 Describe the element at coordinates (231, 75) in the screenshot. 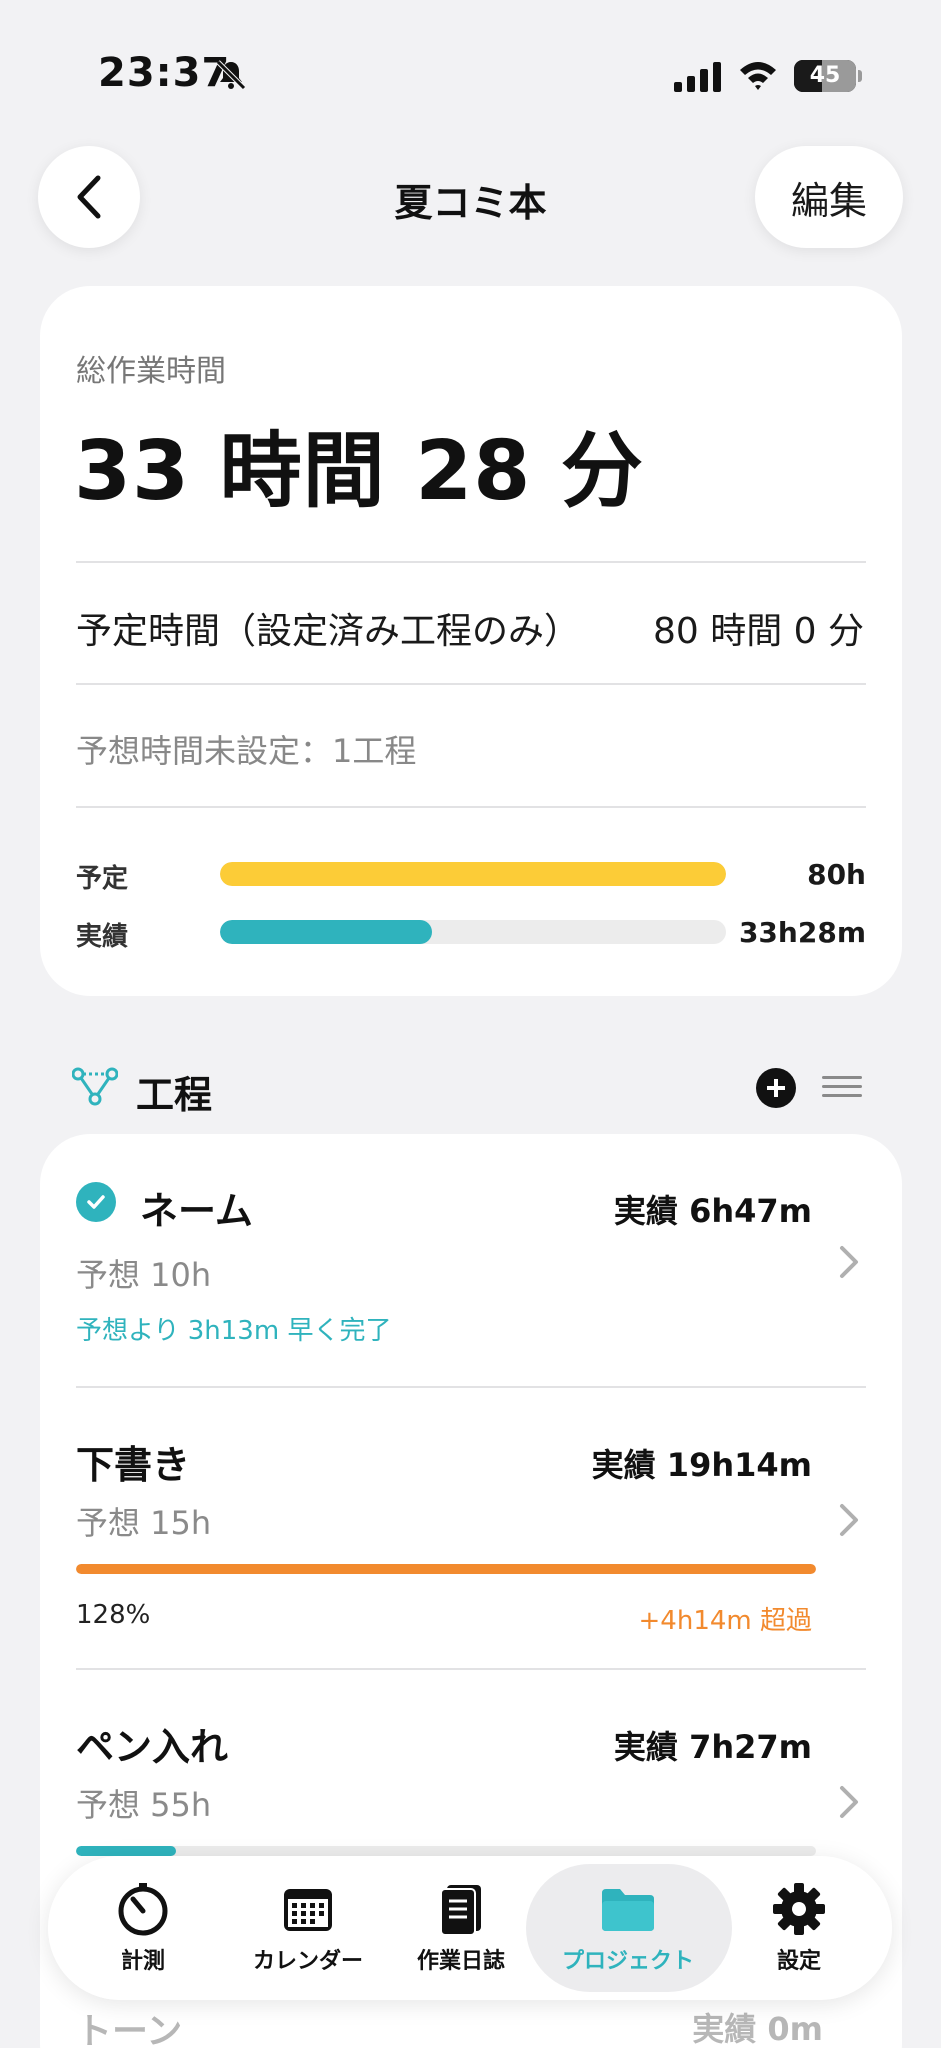

I see `bell-slash-icon` at that location.